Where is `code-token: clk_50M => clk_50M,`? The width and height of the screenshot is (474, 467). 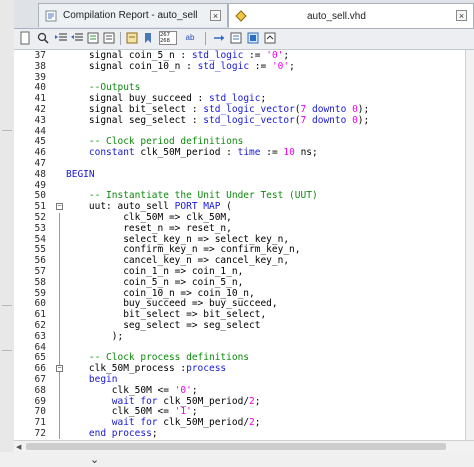
code-token: clk_50M => clk_50M, is located at coordinates (149, 217).